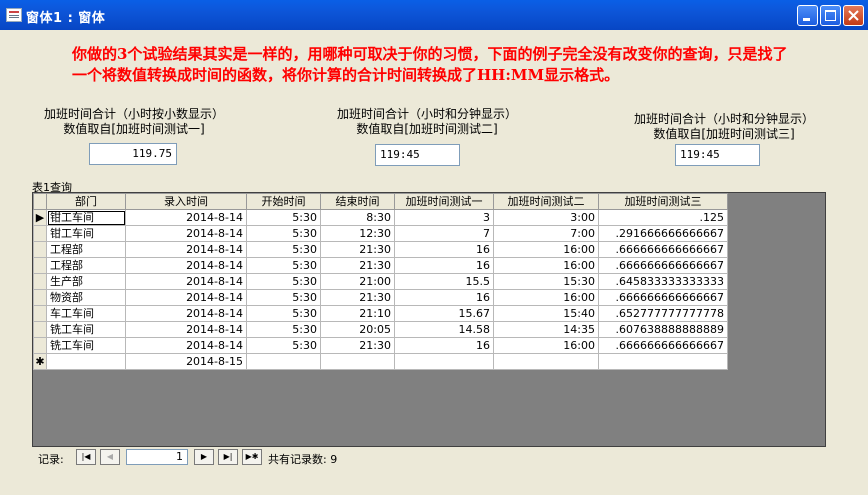 The width and height of the screenshot is (868, 495). I want to click on col-header-end-time: 结束时间, so click(357, 201).